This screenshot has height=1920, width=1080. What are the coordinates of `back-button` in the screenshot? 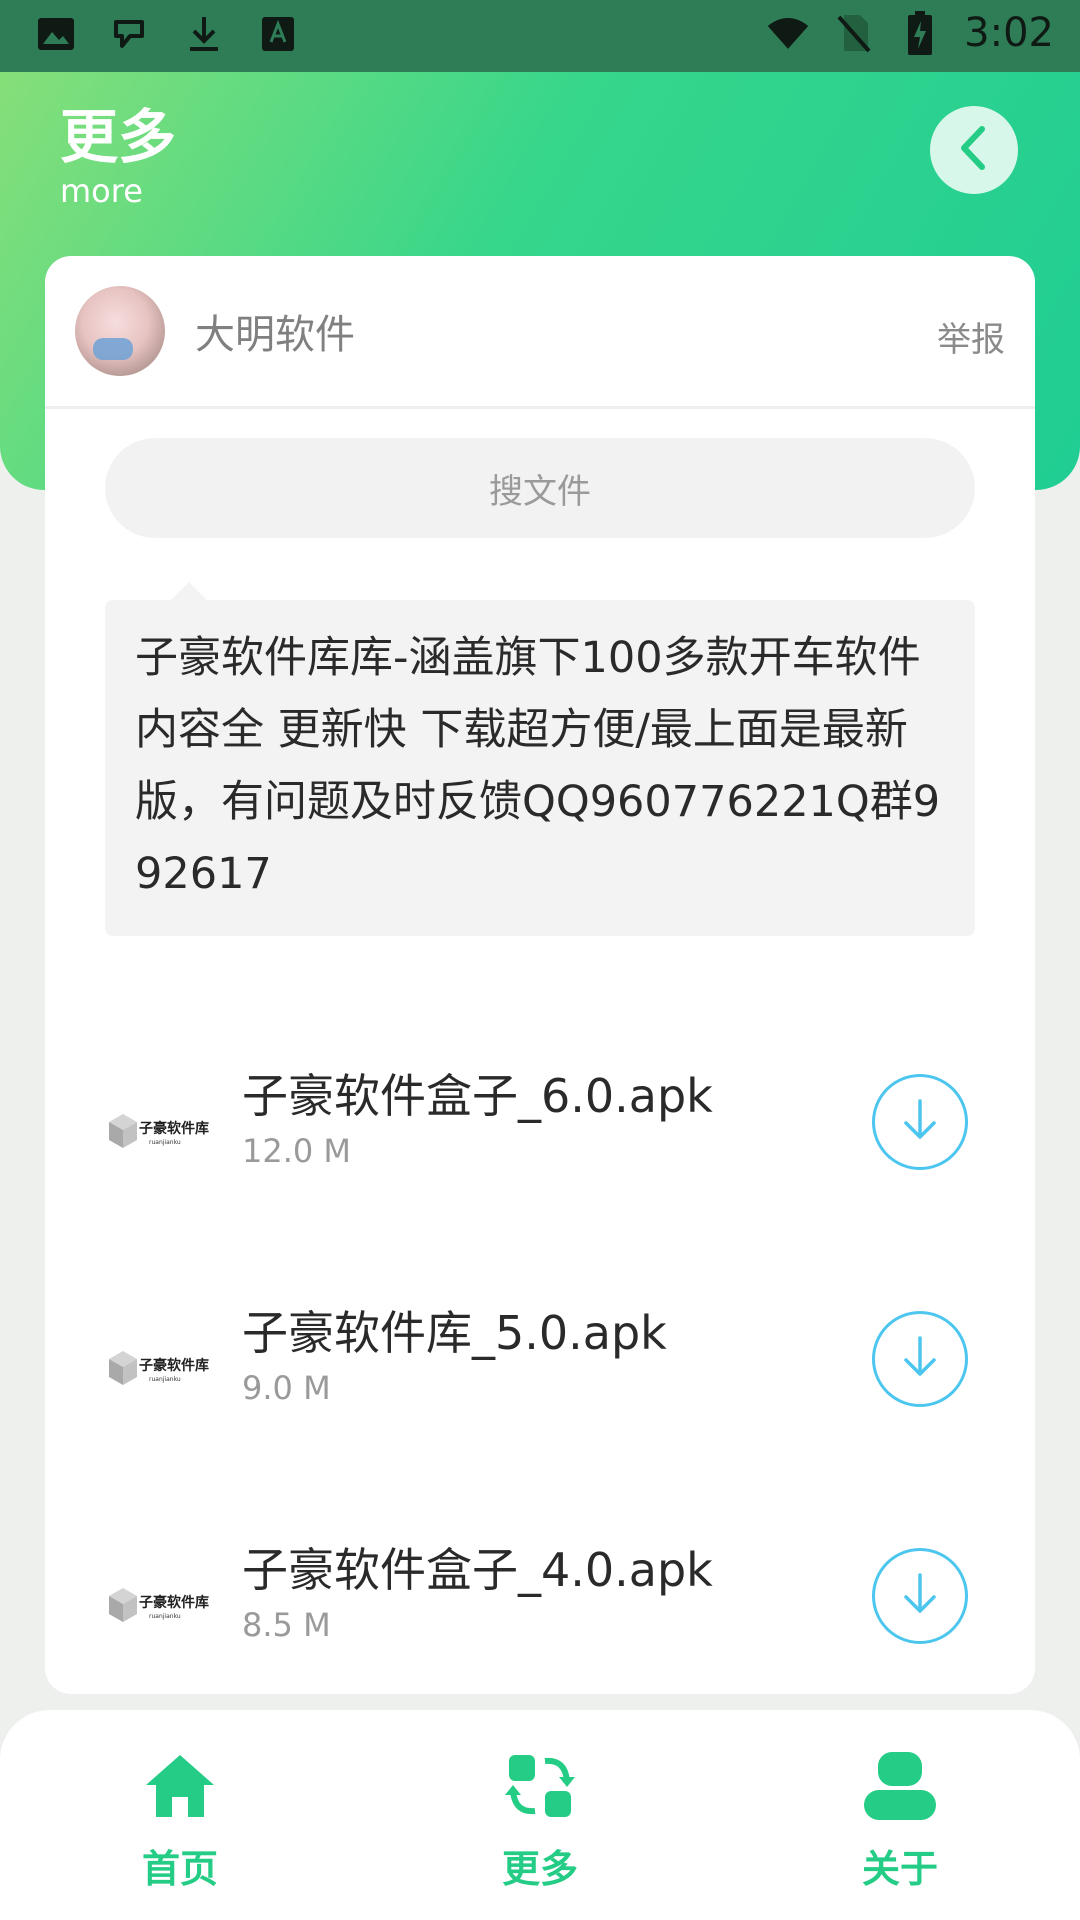 It's located at (974, 150).